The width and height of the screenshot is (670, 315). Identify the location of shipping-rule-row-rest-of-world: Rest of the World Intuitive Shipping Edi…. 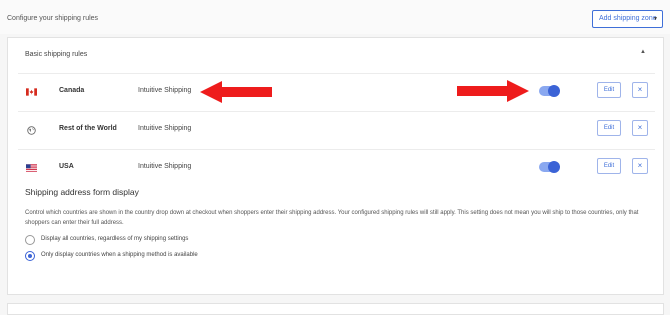
(336, 130).